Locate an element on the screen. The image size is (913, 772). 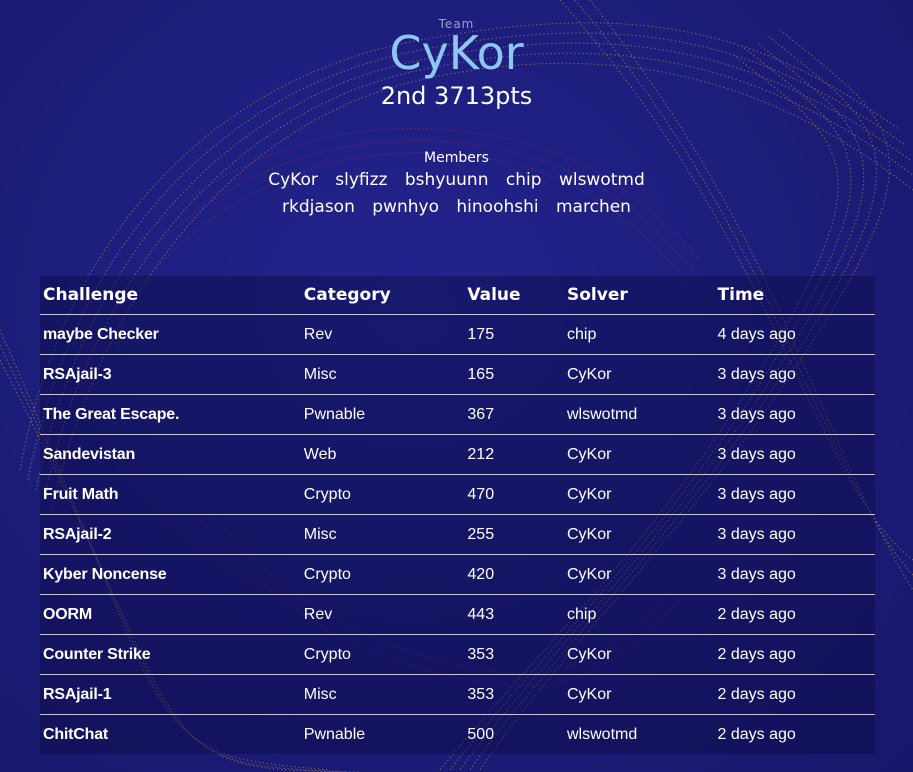
challenge-name: Sandevistan is located at coordinates (170, 454).